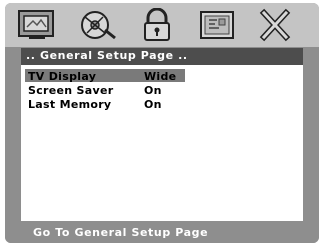 The width and height of the screenshot is (324, 246). Describe the element at coordinates (37, 25) in the screenshot. I see `tv-icon` at that location.